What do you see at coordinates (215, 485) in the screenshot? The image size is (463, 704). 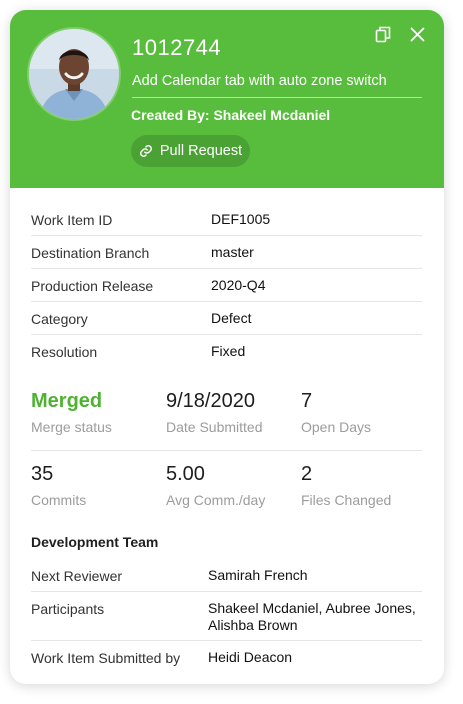 I see `stat-avg-commits: 5.00 Avg Comm./day` at bounding box center [215, 485].